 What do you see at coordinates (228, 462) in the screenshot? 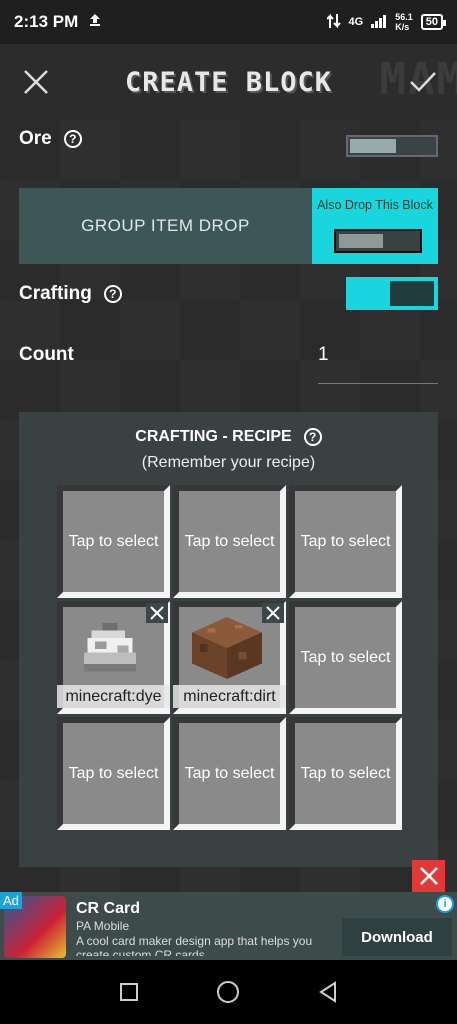
I see `recipe-subtitle: (Remember your recipe)` at bounding box center [228, 462].